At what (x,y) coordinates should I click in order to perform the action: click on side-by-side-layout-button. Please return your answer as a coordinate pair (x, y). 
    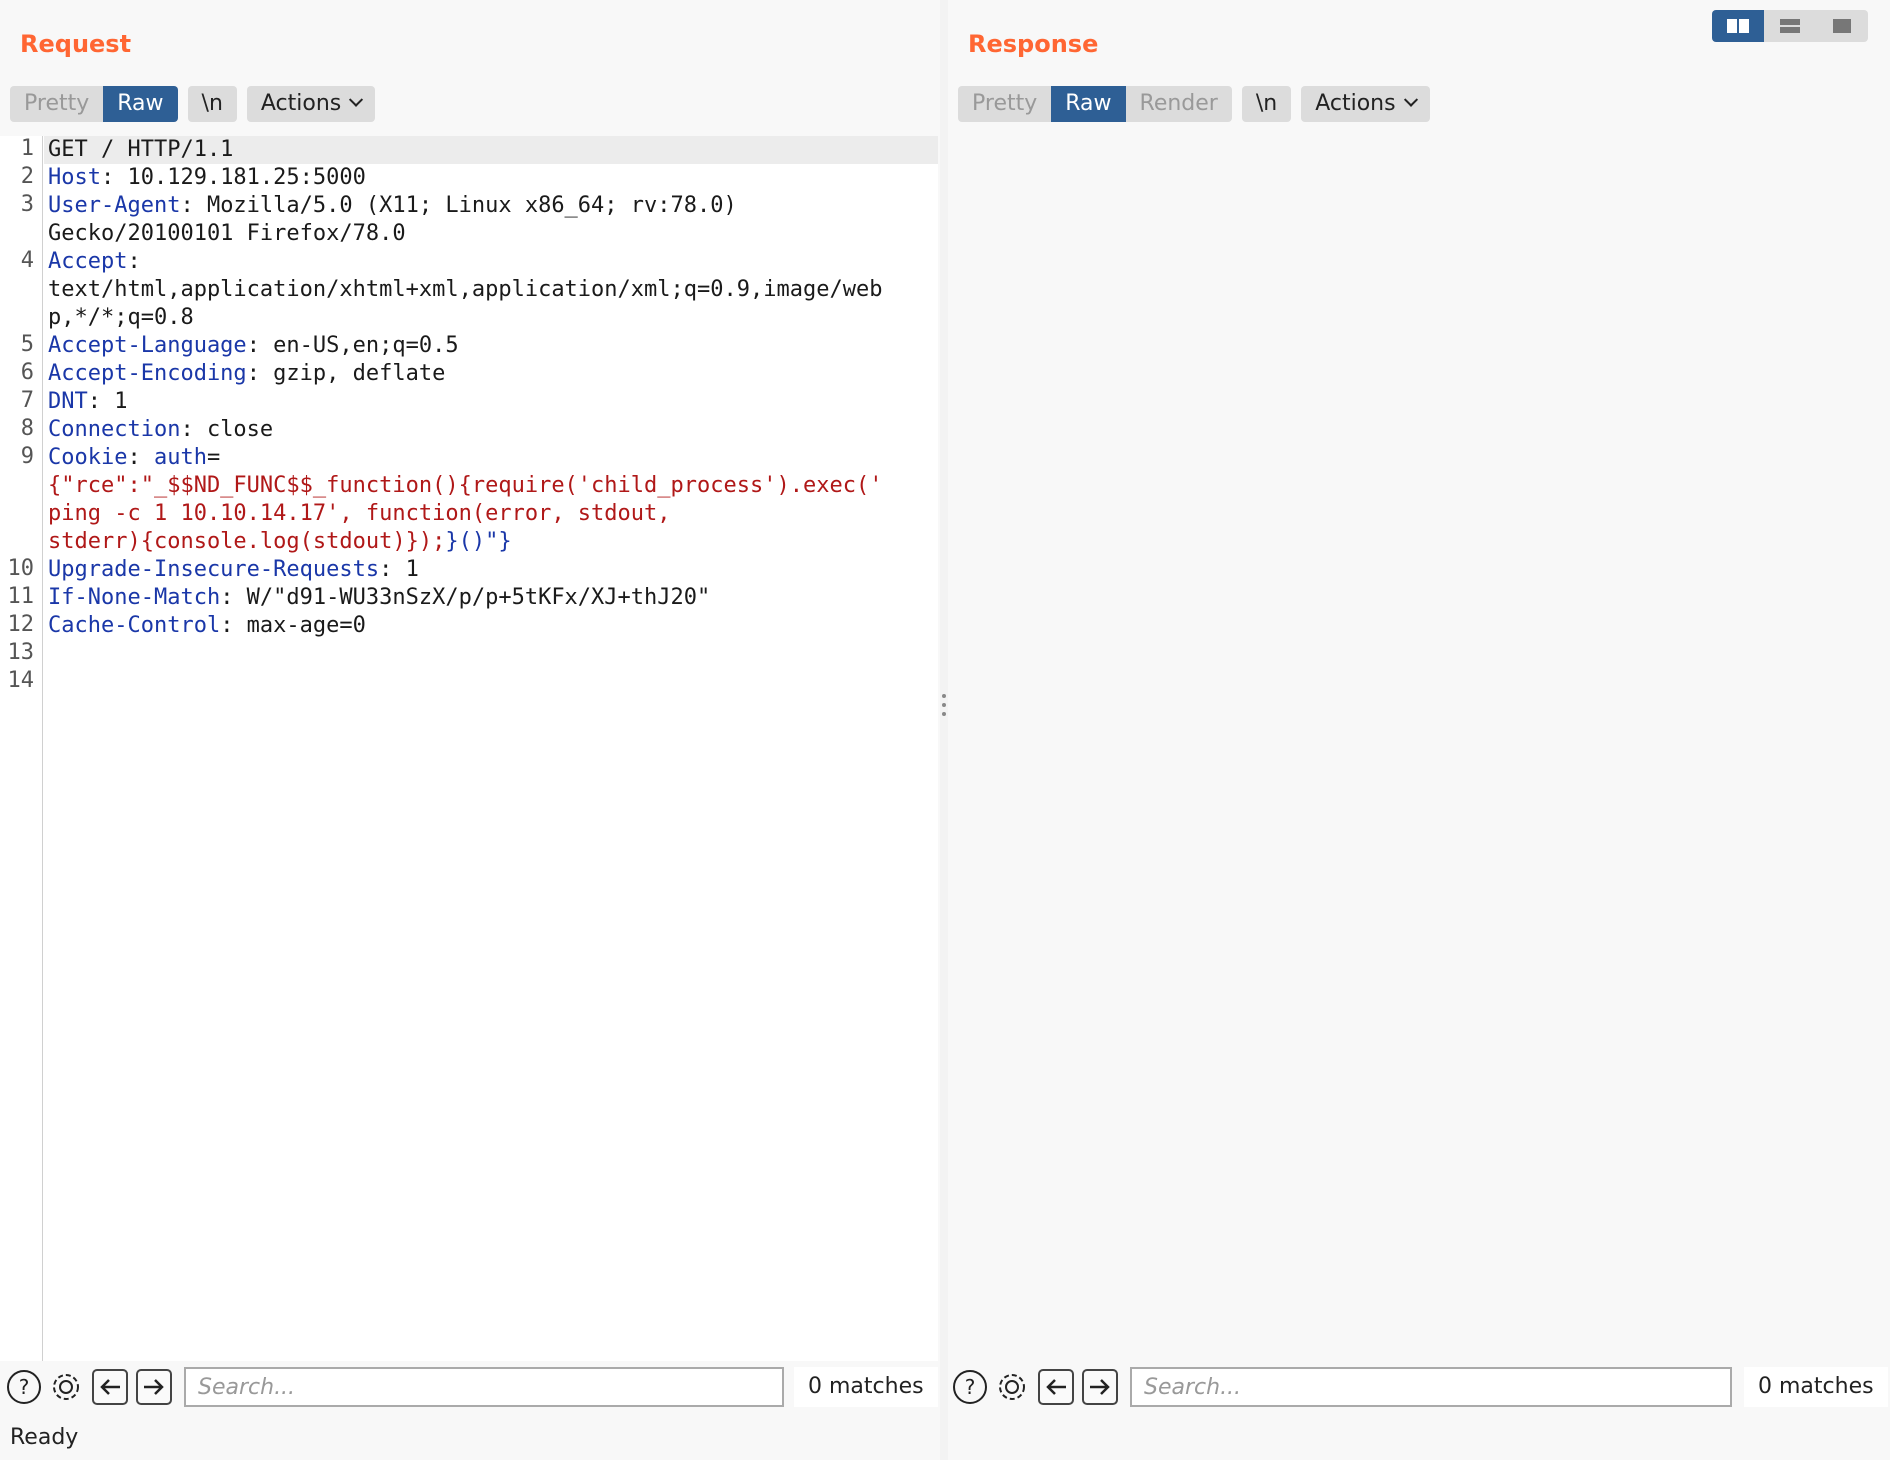
    Looking at the image, I should click on (1738, 26).